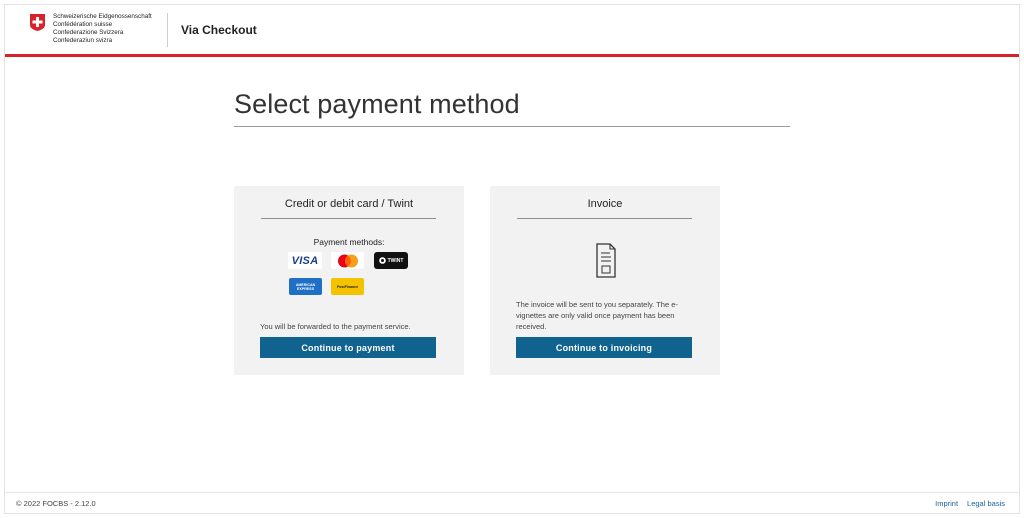 The width and height of the screenshot is (1024, 518). I want to click on legal-basis-link: Legal basis, so click(986, 503).